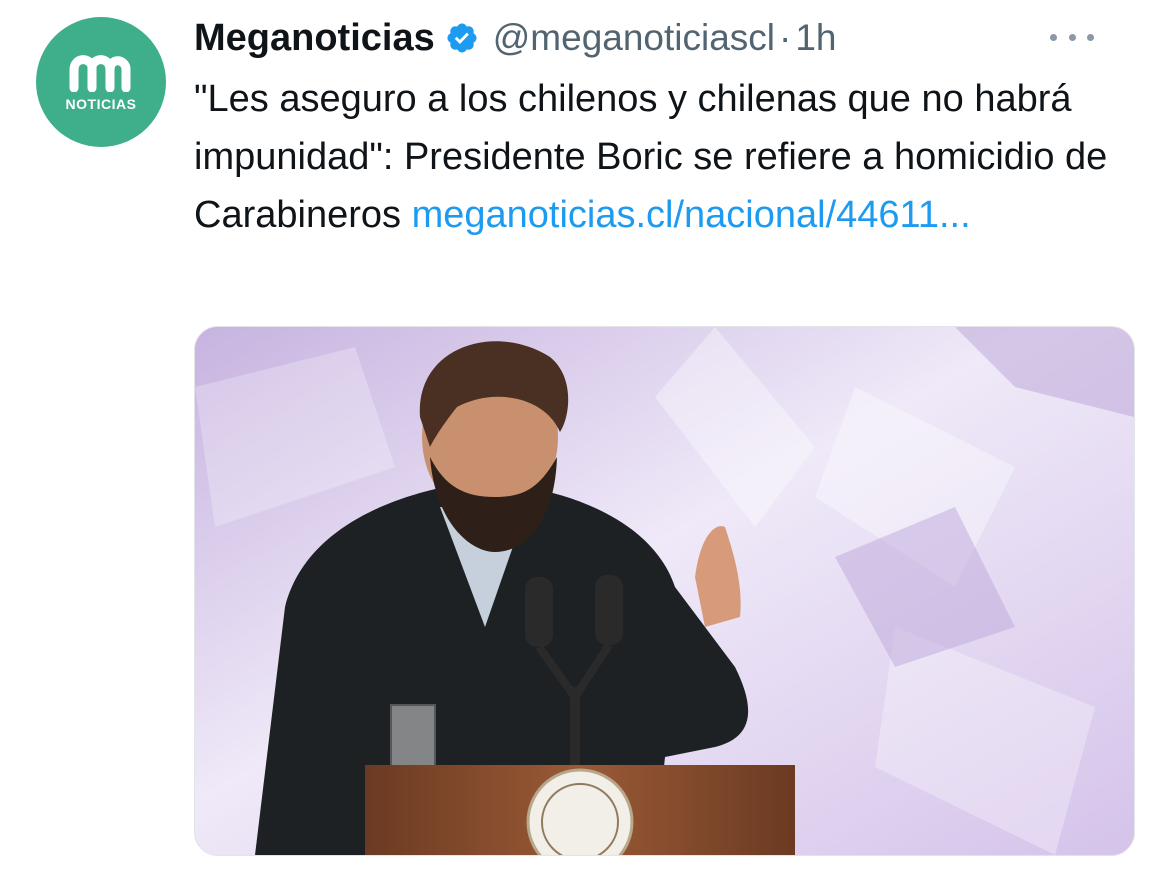 This screenshot has height=874, width=1154. I want to click on timestamp: 1h, so click(815, 38).